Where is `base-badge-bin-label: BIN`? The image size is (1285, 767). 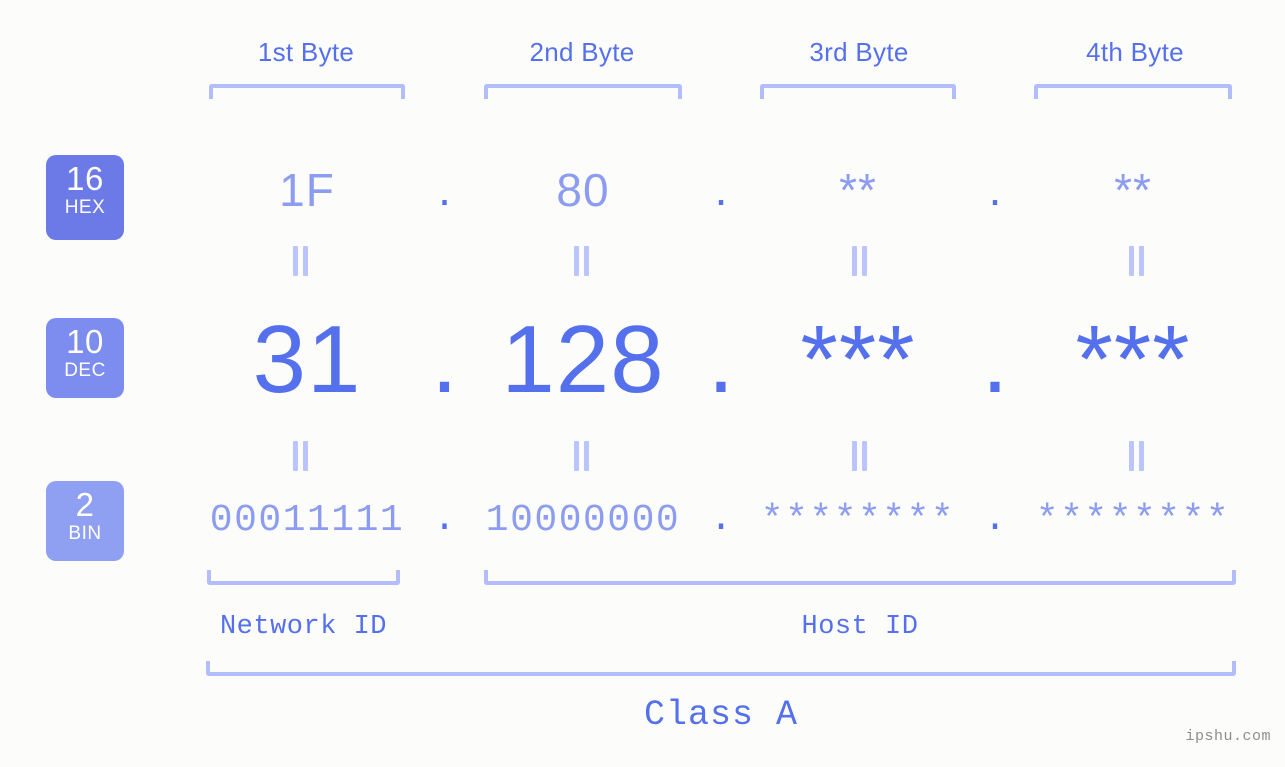
base-badge-bin-label: BIN is located at coordinates (85, 533).